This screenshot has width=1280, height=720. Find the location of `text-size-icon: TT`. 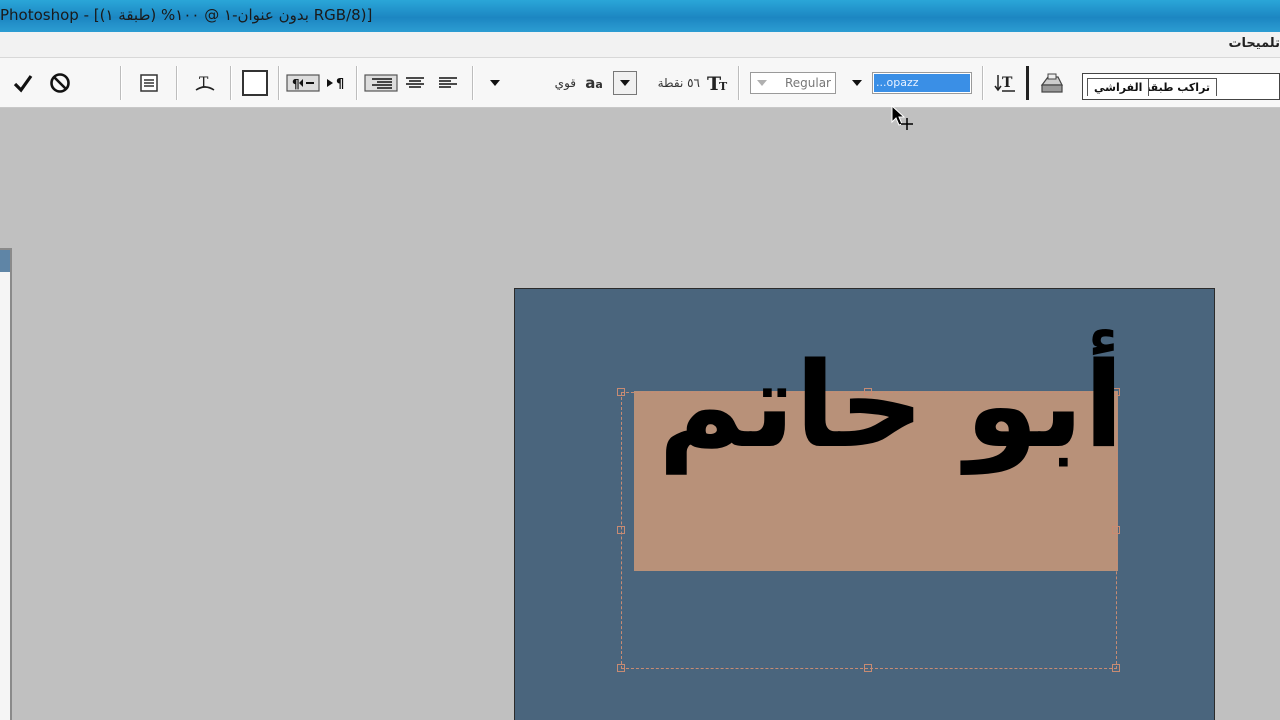

text-size-icon: TT is located at coordinates (717, 83).